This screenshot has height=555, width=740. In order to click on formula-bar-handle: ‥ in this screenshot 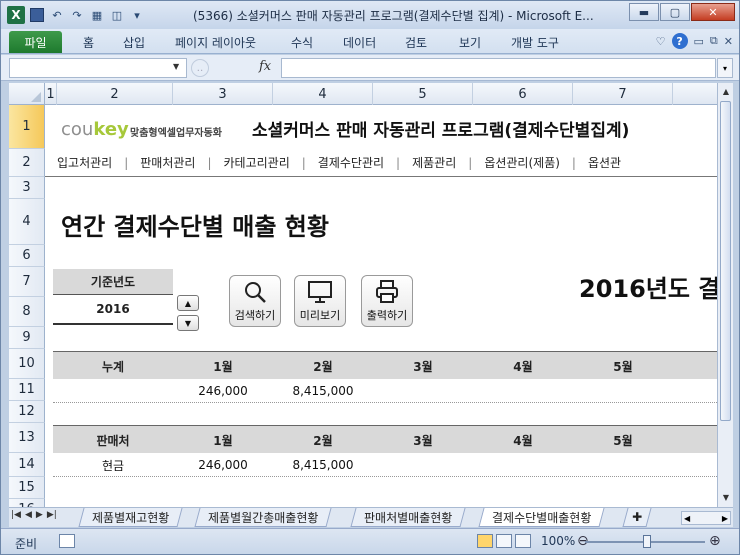, I will do `click(200, 68)`.